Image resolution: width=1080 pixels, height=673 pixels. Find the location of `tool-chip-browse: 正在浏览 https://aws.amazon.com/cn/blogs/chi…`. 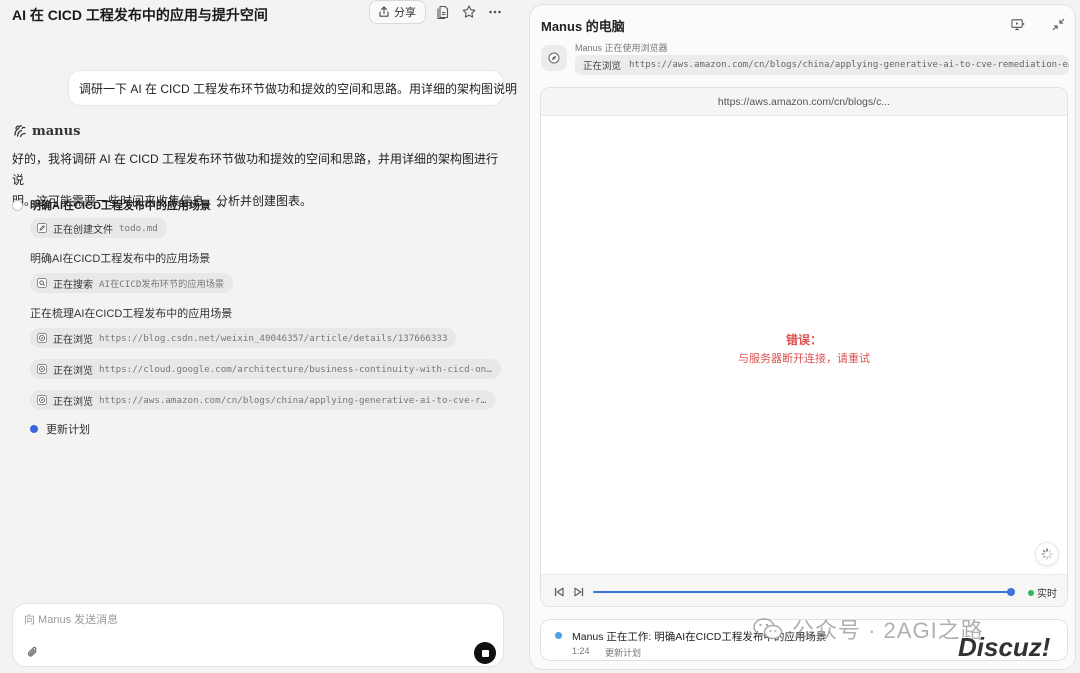

tool-chip-browse: 正在浏览 https://aws.amazon.com/cn/blogs/chi… is located at coordinates (263, 400).